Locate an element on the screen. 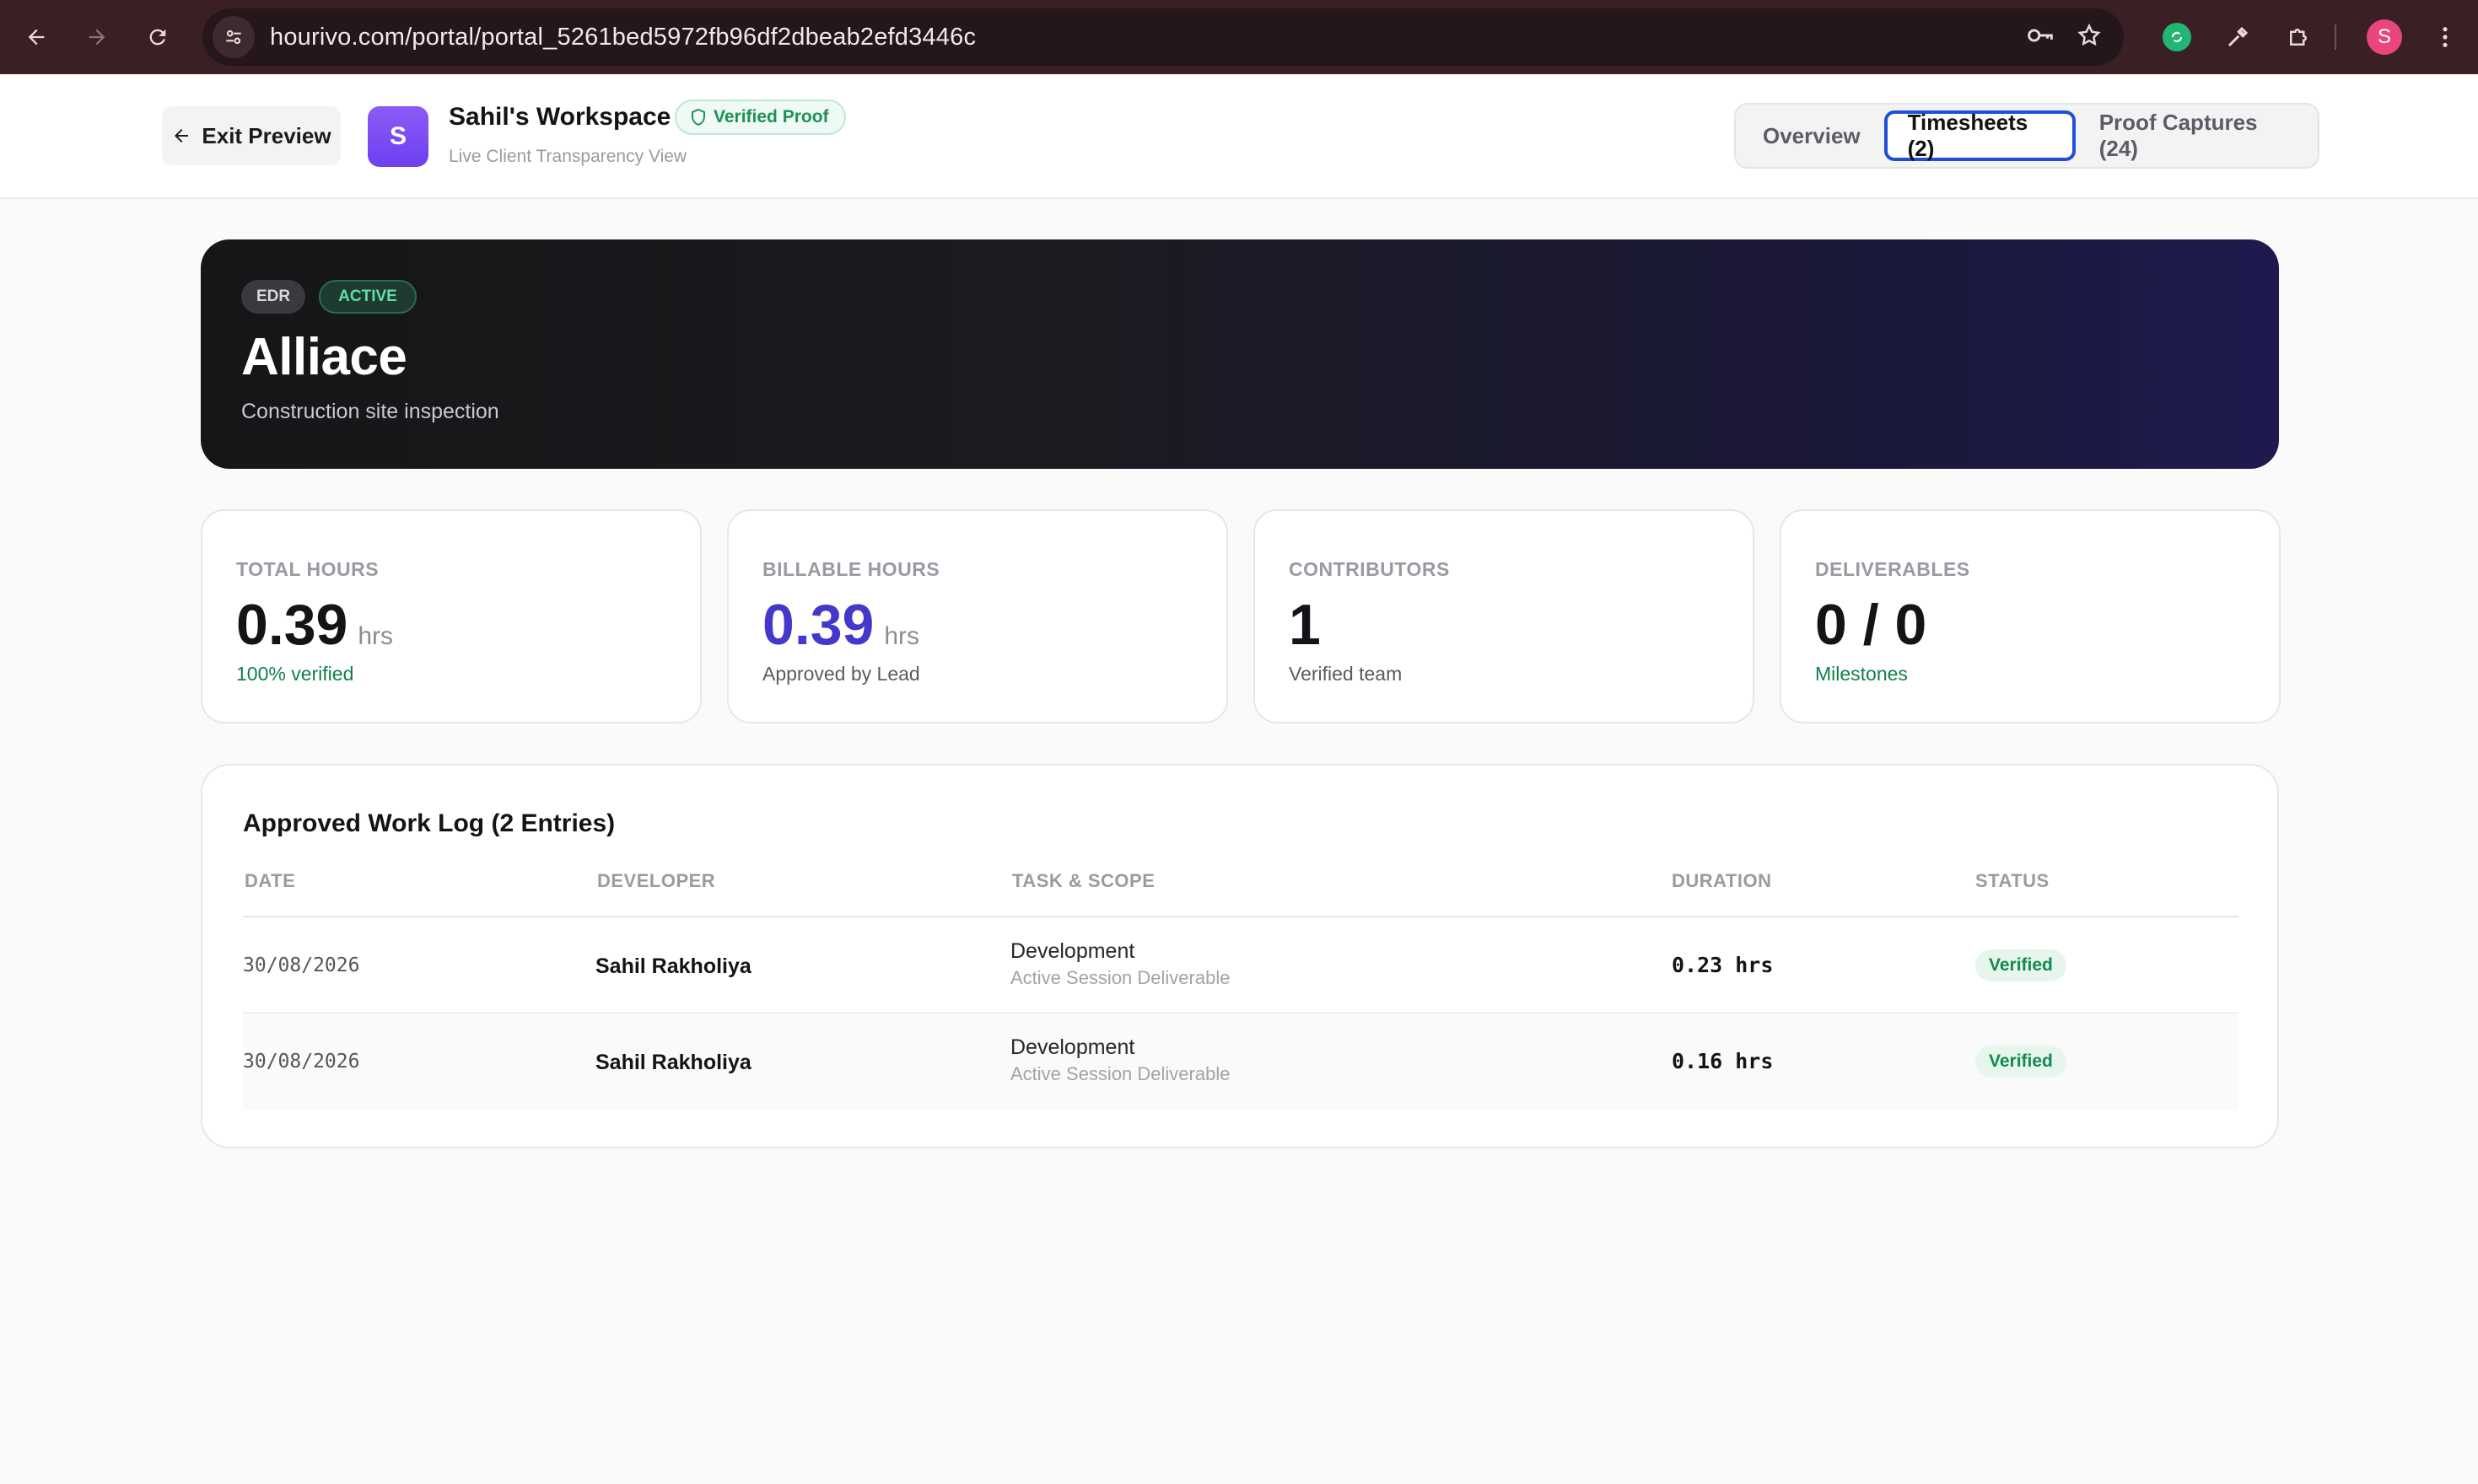 Image resolution: width=2478 pixels, height=1484 pixels. profile-initial: S is located at coordinates (2384, 37).